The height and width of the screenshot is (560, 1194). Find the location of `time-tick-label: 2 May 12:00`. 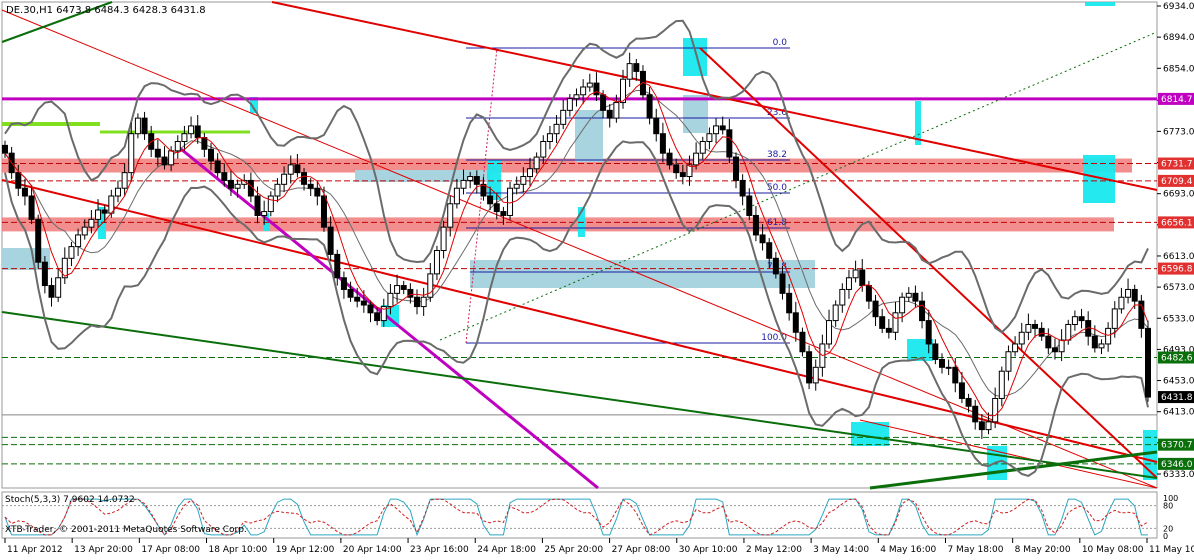

time-tick-label: 2 May 12:00 is located at coordinates (774, 550).